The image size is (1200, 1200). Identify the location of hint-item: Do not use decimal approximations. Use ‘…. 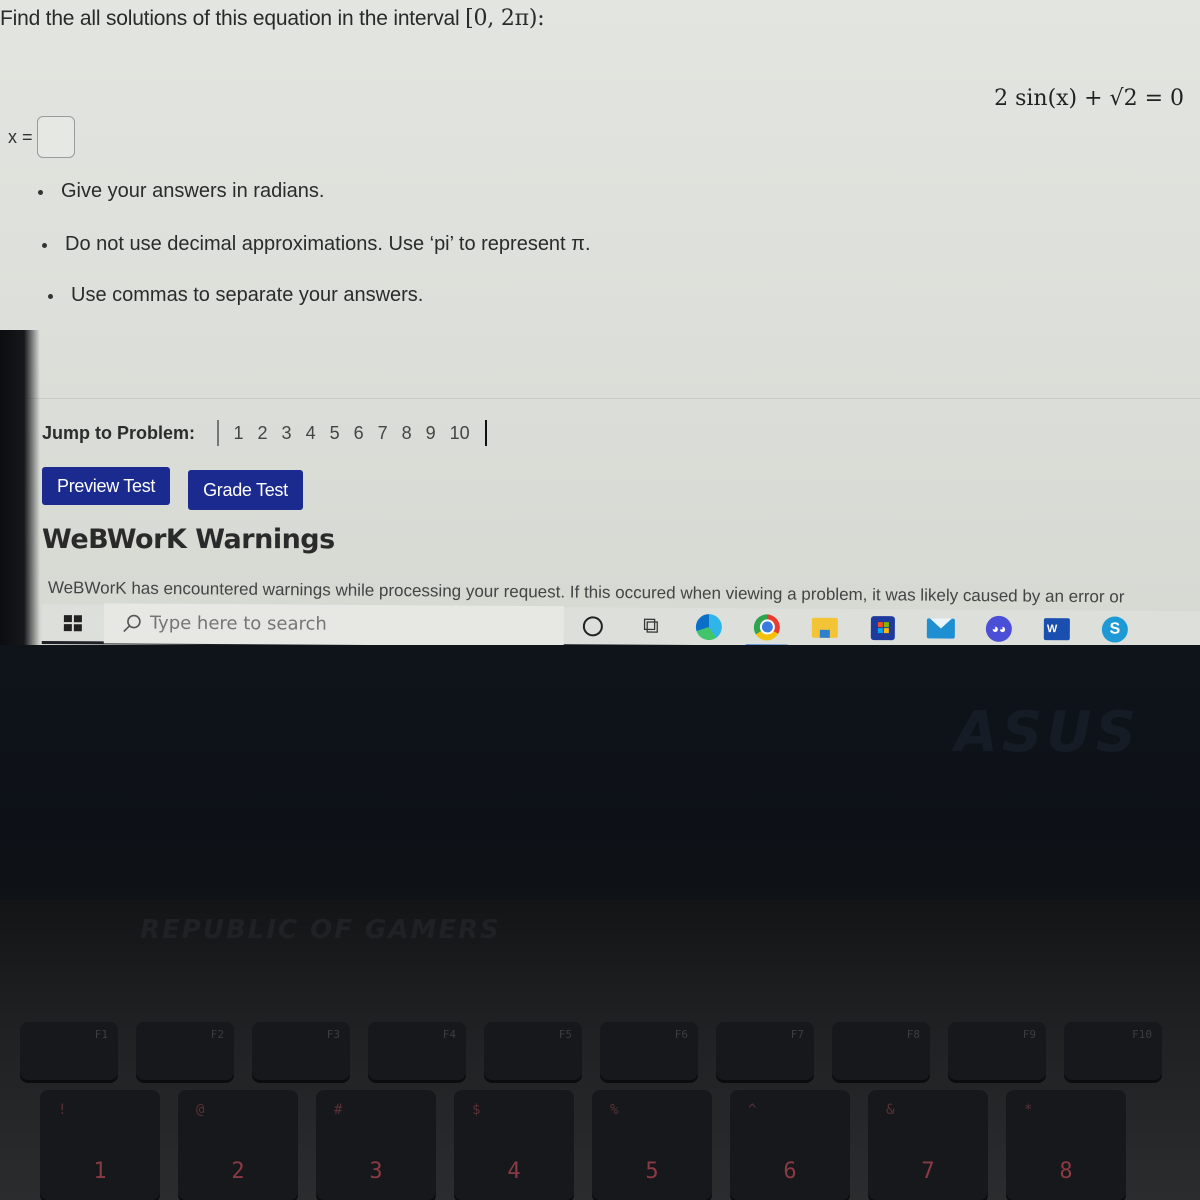
(315, 244).